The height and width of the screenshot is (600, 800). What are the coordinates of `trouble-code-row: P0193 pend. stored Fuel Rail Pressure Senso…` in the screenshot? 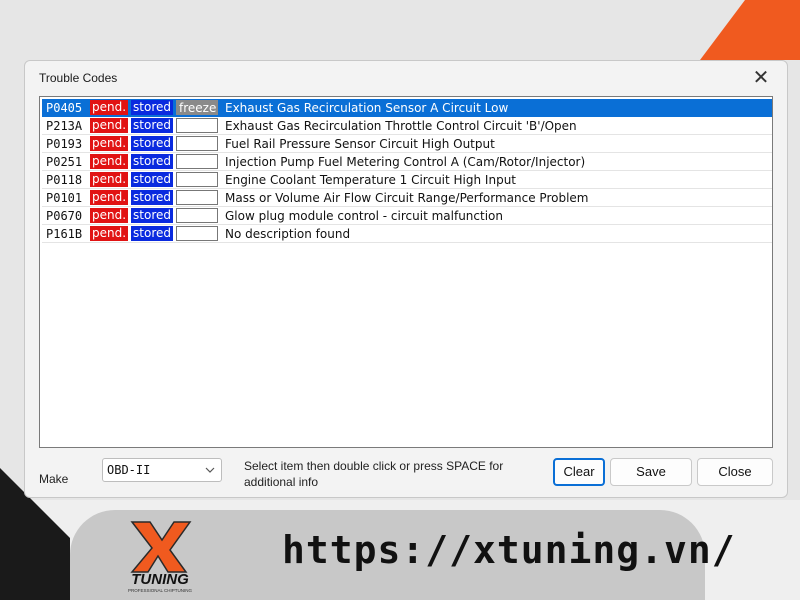 It's located at (407, 144).